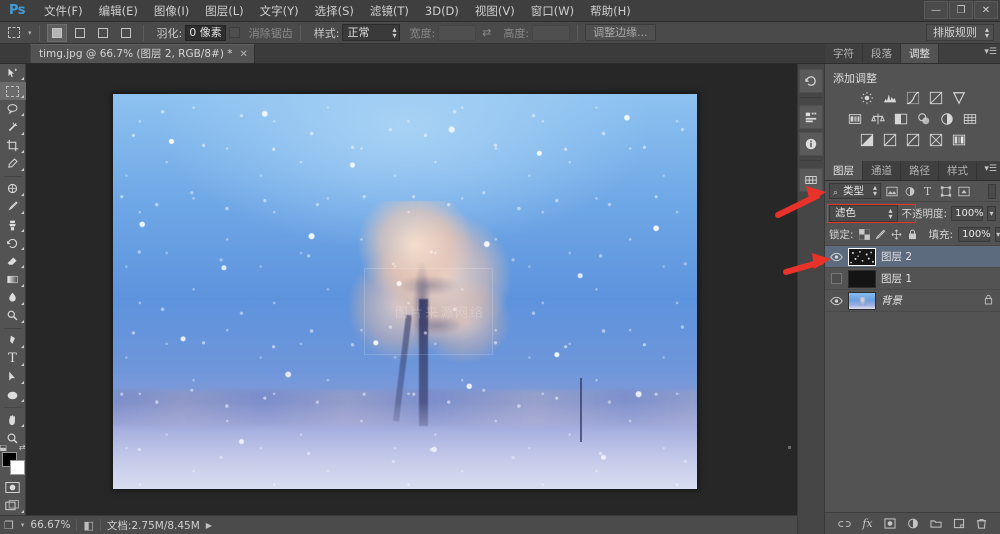 The width and height of the screenshot is (1000, 534). What do you see at coordinates (13, 189) in the screenshot?
I see `spot-healing-brush-tool` at bounding box center [13, 189].